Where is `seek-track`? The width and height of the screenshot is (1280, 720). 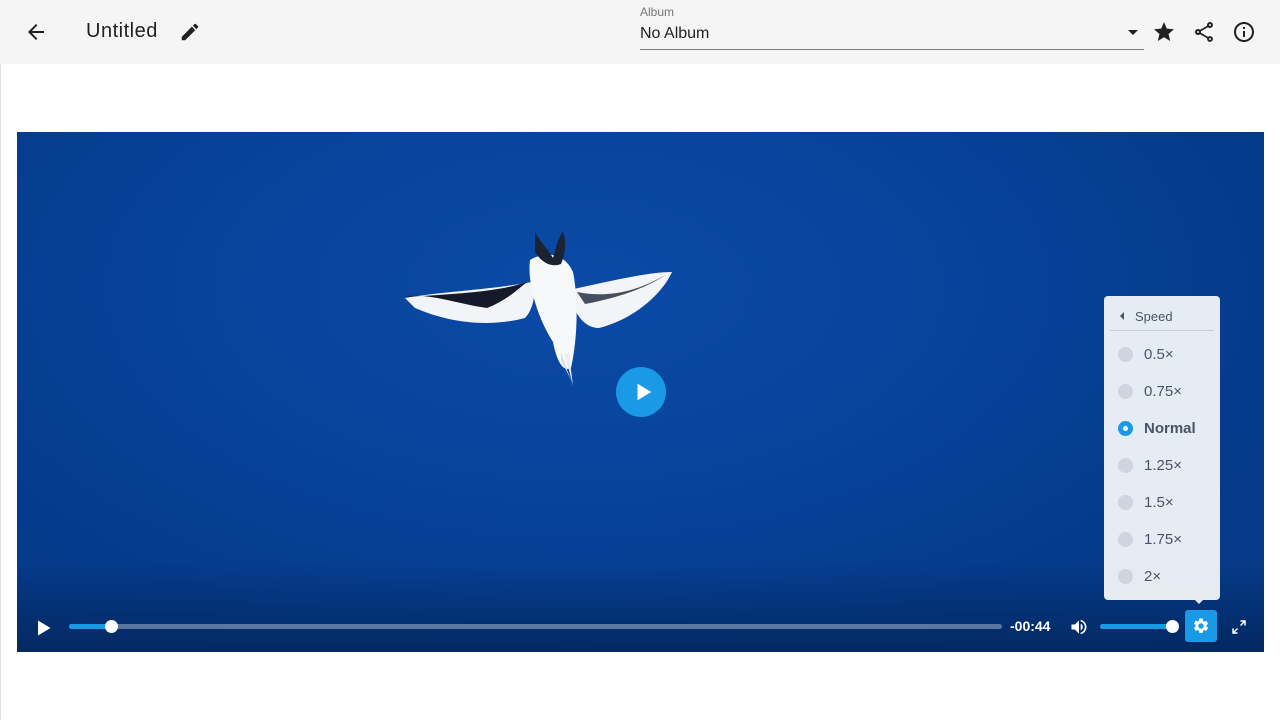
seek-track is located at coordinates (535, 626).